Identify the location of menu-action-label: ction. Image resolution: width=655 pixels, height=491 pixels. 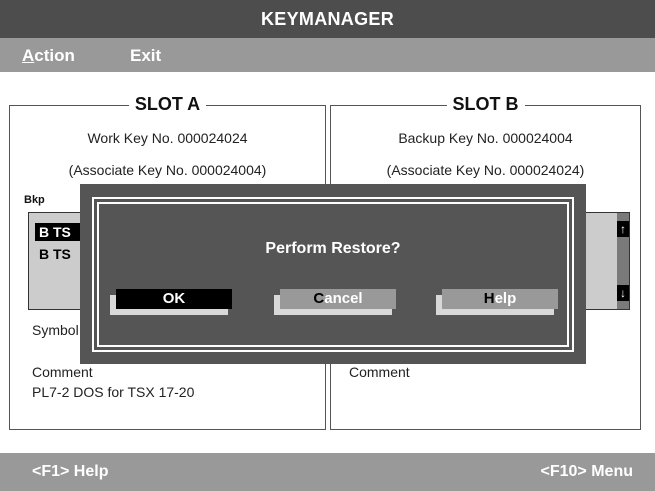
(54, 55).